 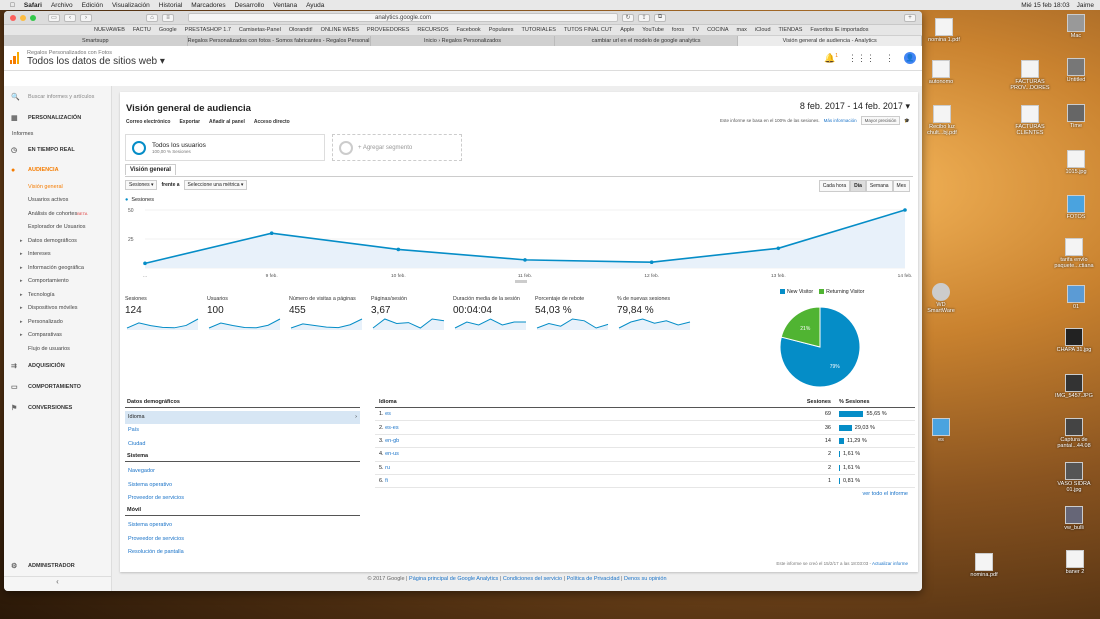 What do you see at coordinates (941, 72) in the screenshot?
I see `desktop-icon: autonomo` at bounding box center [941, 72].